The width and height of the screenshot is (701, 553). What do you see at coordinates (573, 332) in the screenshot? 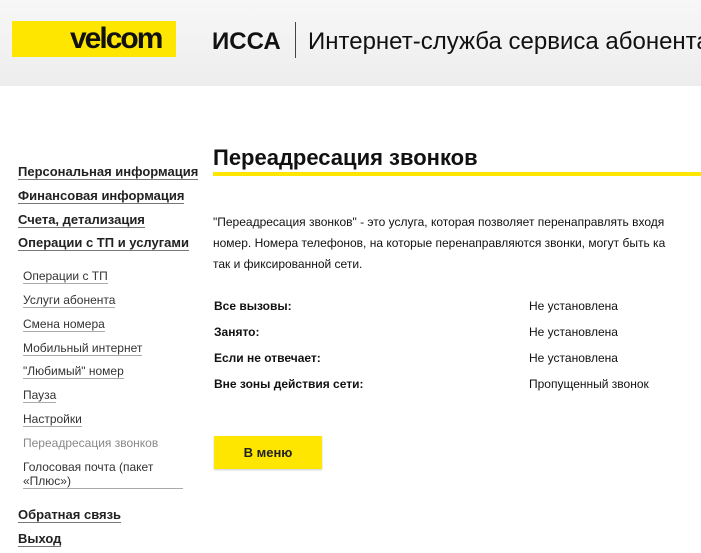
I see `forwarding-value-busy: Не установлена` at bounding box center [573, 332].